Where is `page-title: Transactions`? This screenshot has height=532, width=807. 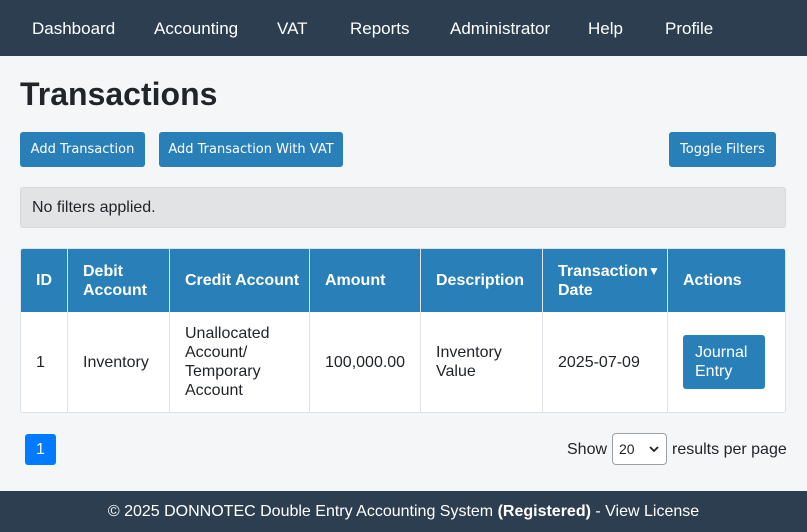 page-title: Transactions is located at coordinates (119, 94).